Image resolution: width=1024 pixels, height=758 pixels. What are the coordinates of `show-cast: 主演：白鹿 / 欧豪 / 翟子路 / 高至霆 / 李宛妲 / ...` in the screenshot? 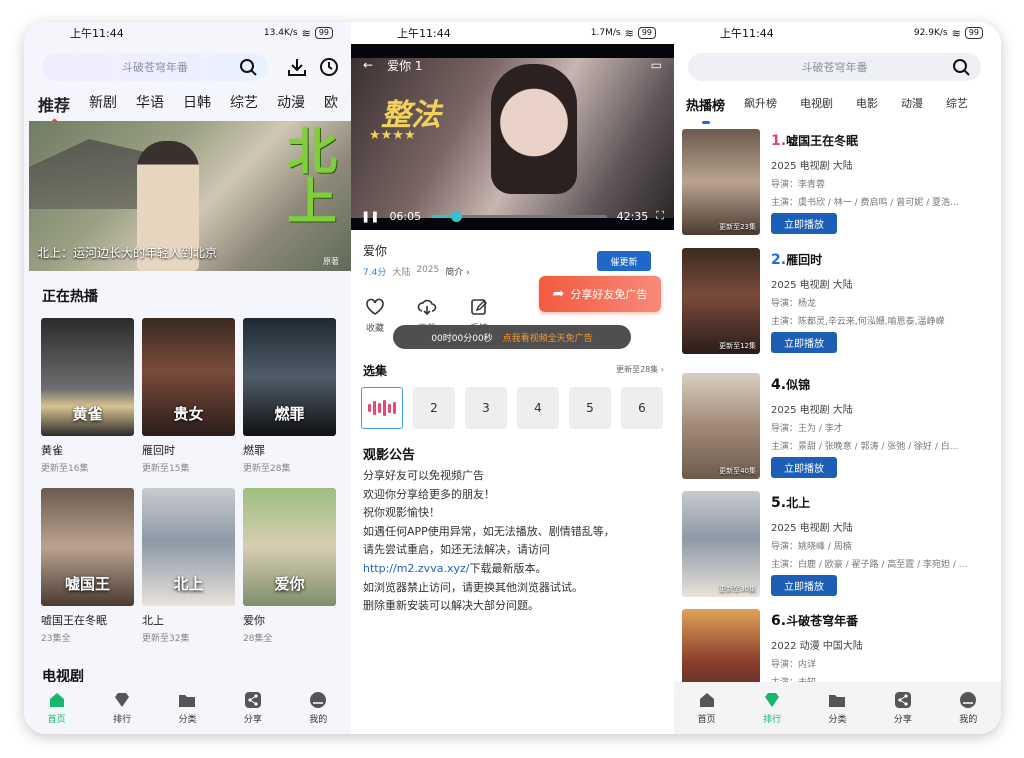 It's located at (869, 565).